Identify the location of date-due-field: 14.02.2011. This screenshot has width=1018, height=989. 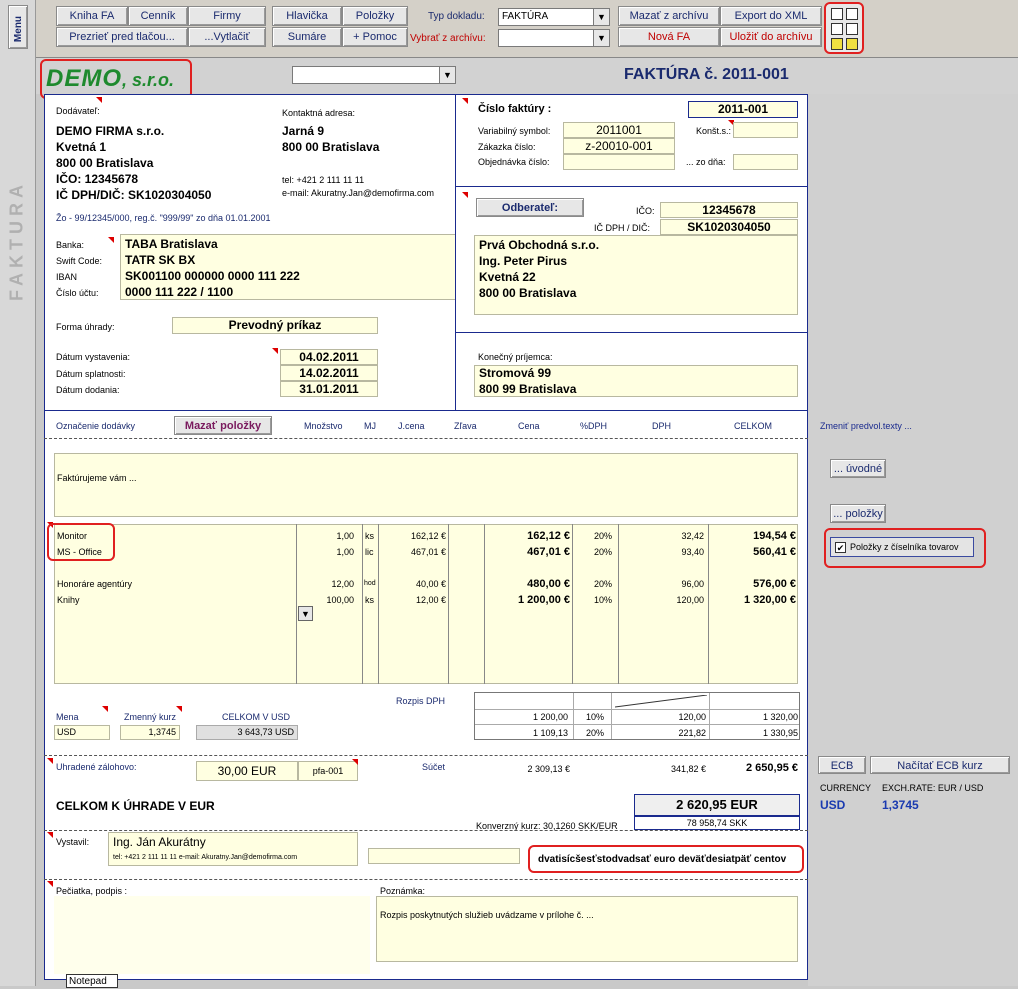
(329, 373).